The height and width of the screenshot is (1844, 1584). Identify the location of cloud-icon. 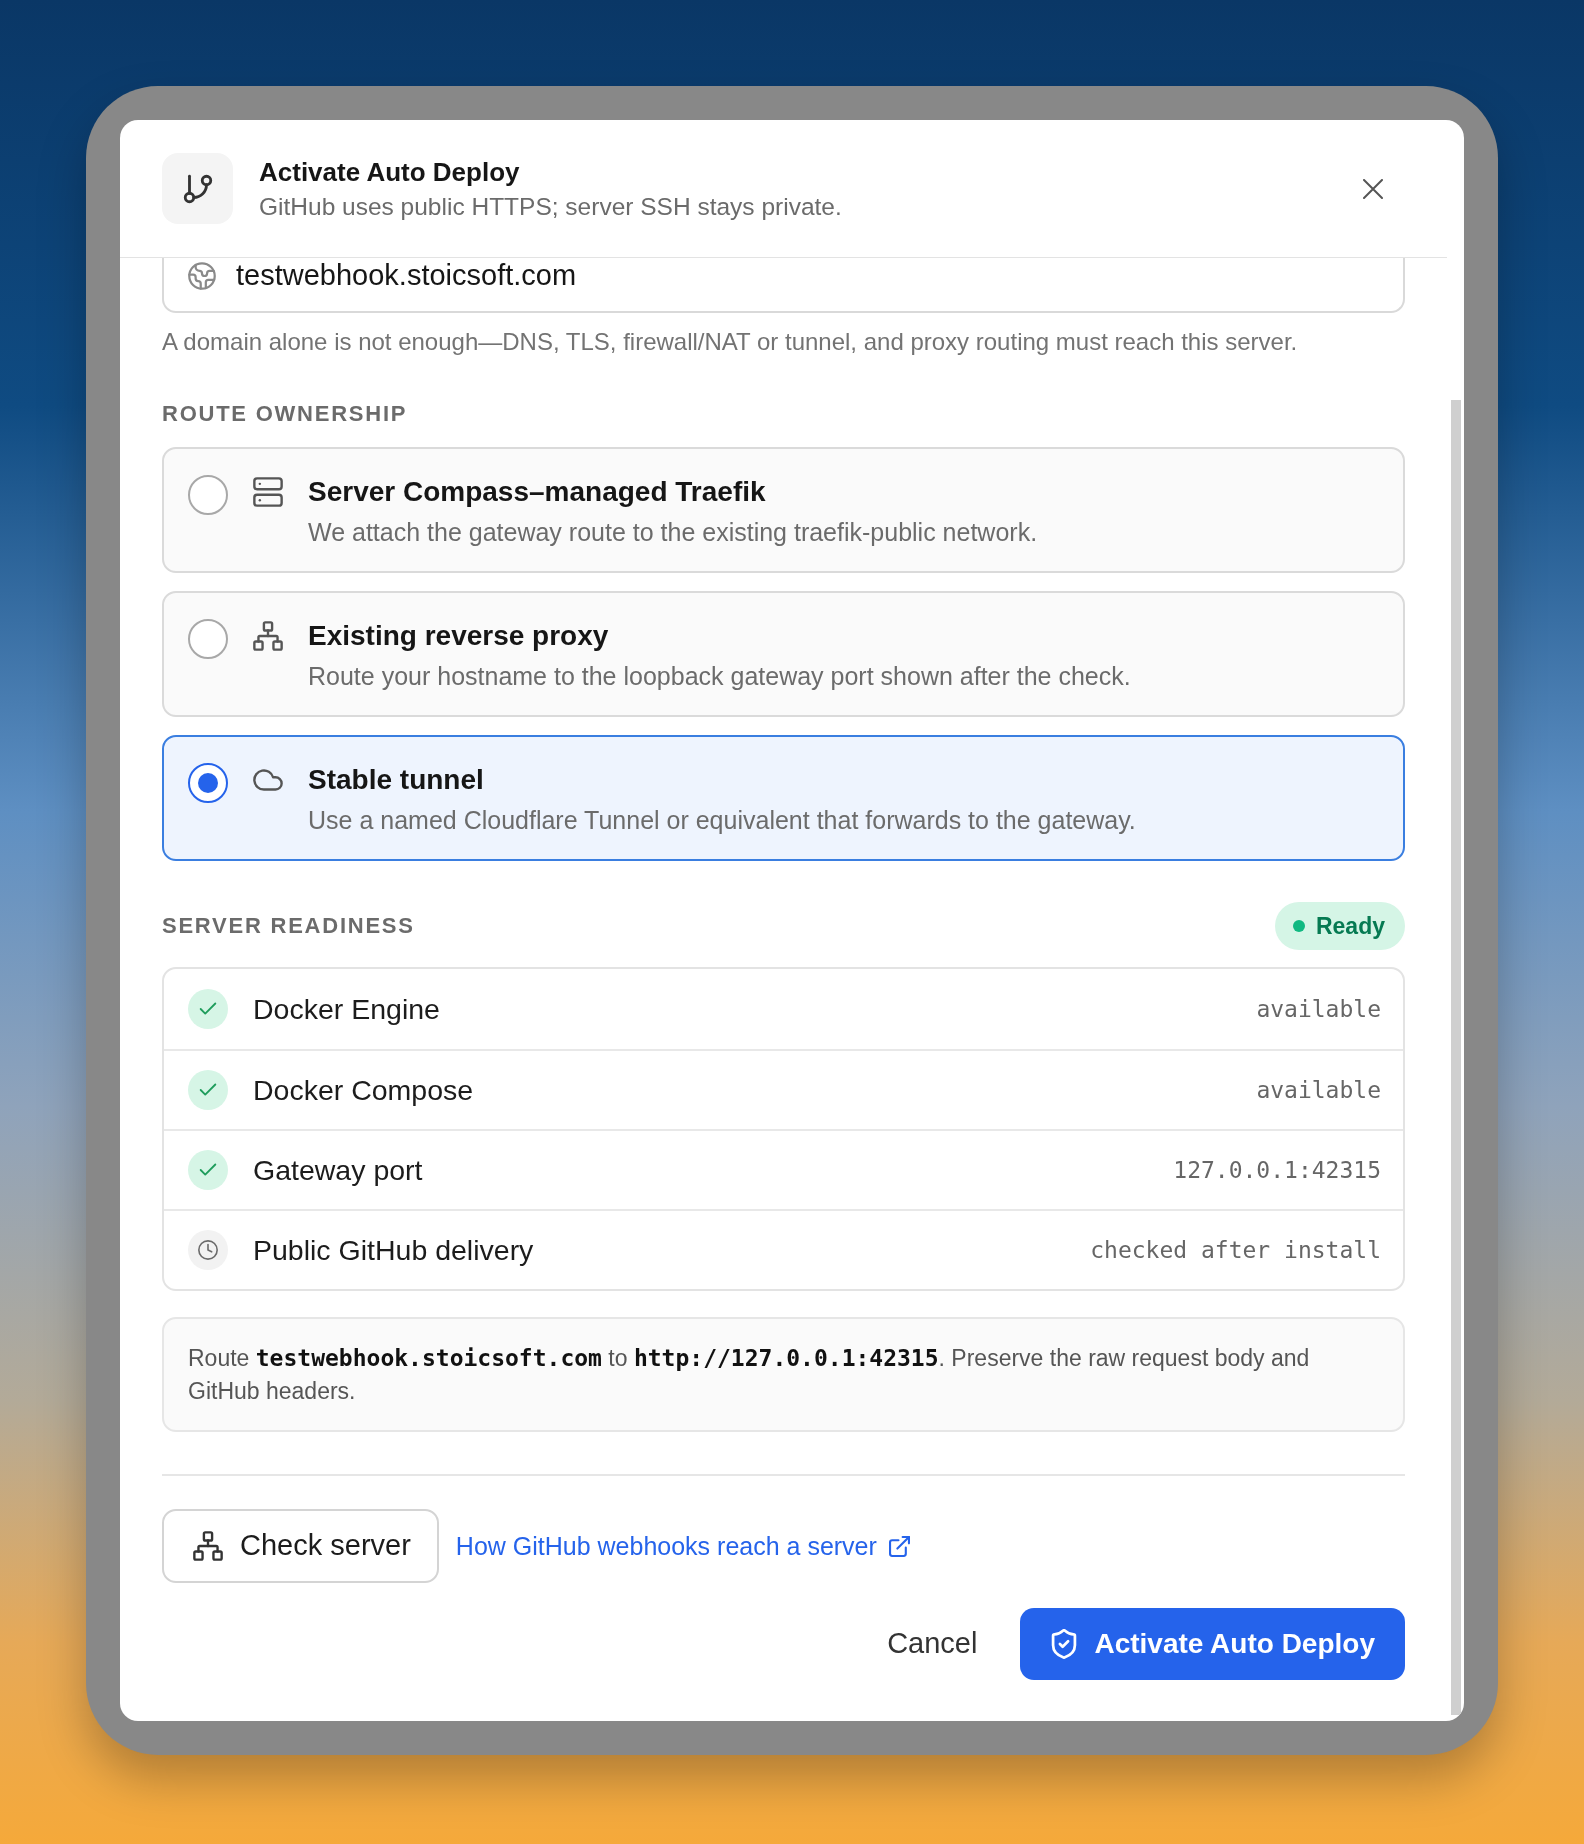
(268, 780).